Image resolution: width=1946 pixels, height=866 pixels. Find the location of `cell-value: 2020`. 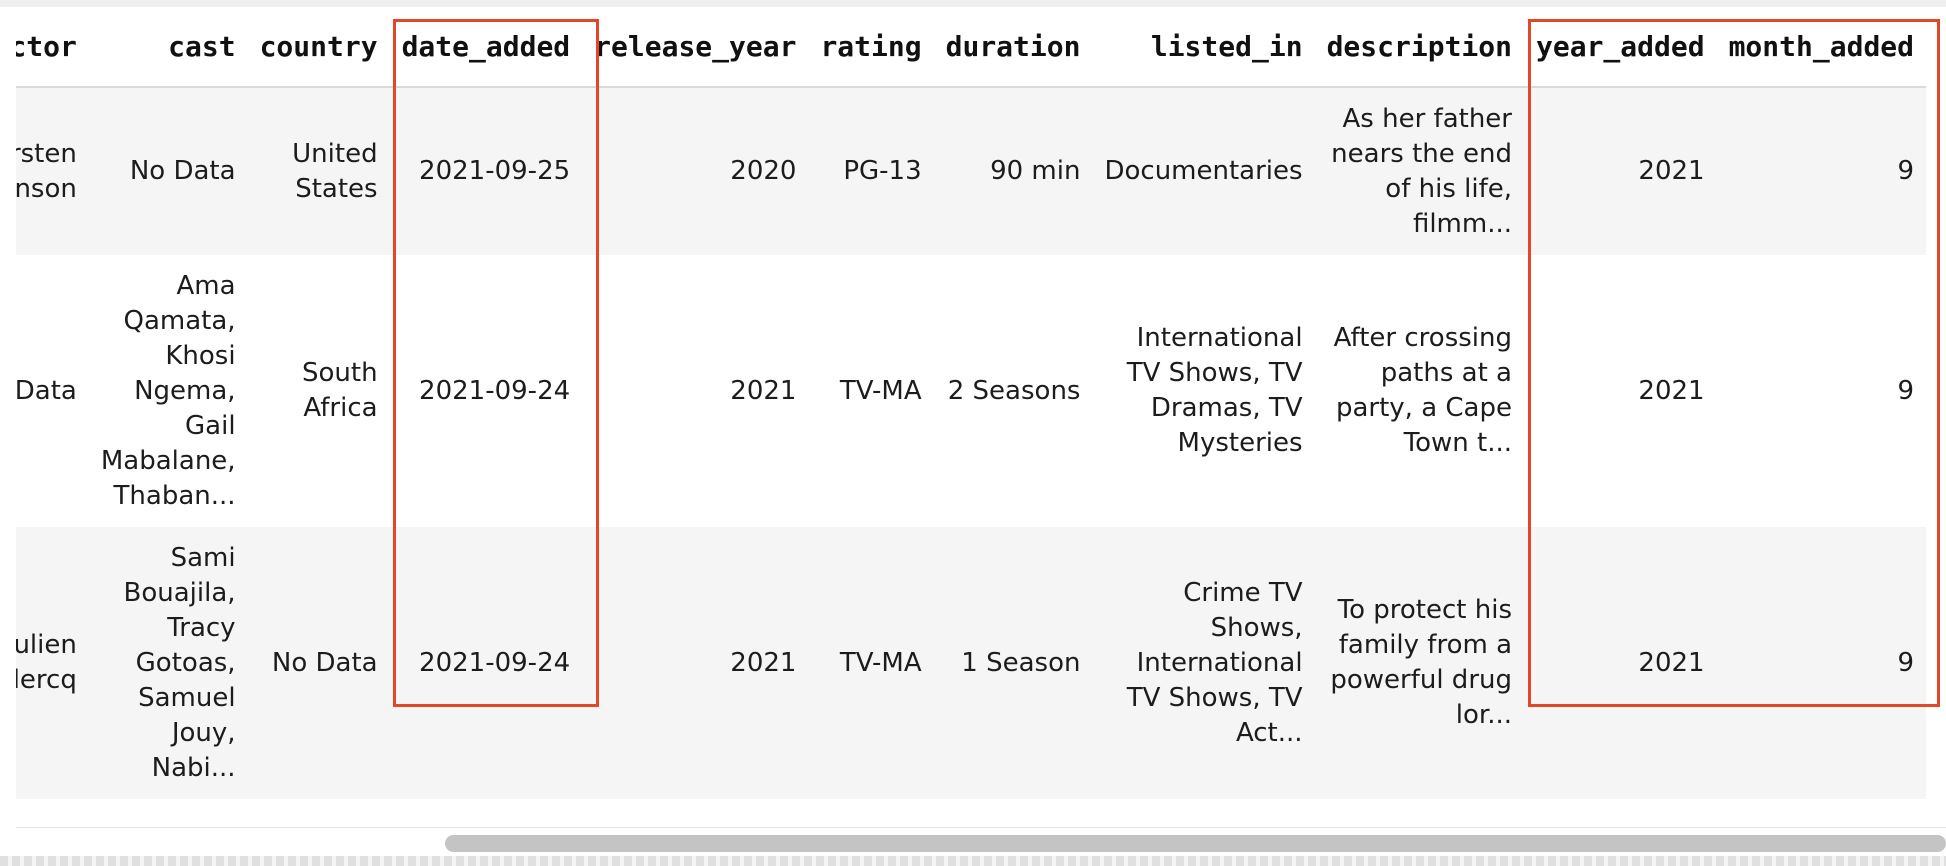

cell-value: 2020 is located at coordinates (763, 171).